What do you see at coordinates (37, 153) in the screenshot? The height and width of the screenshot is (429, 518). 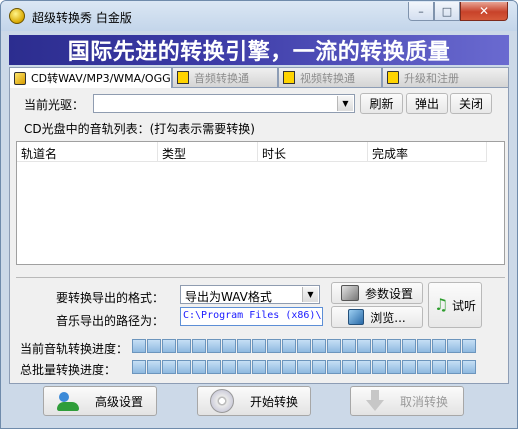 I see `column-track-name: 轨道名` at bounding box center [37, 153].